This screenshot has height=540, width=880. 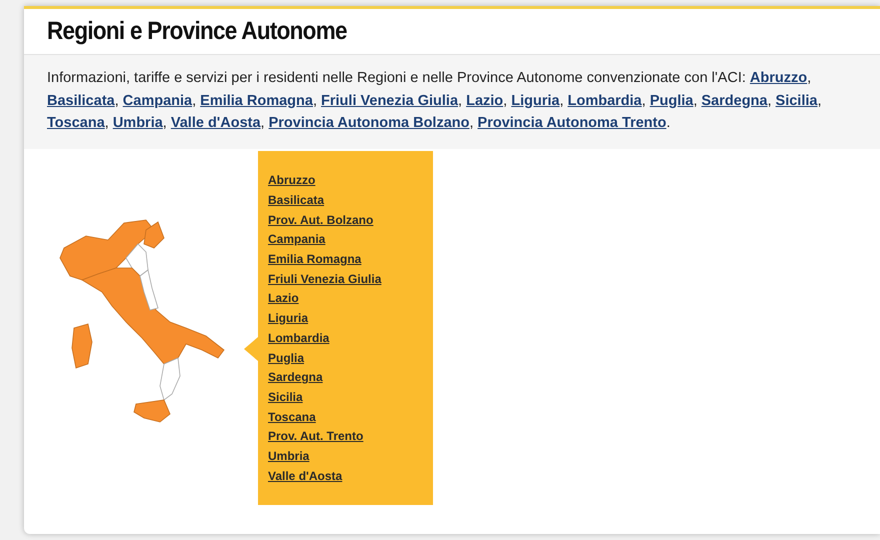 What do you see at coordinates (256, 100) in the screenshot?
I see `region-link: Emilia Romagna` at bounding box center [256, 100].